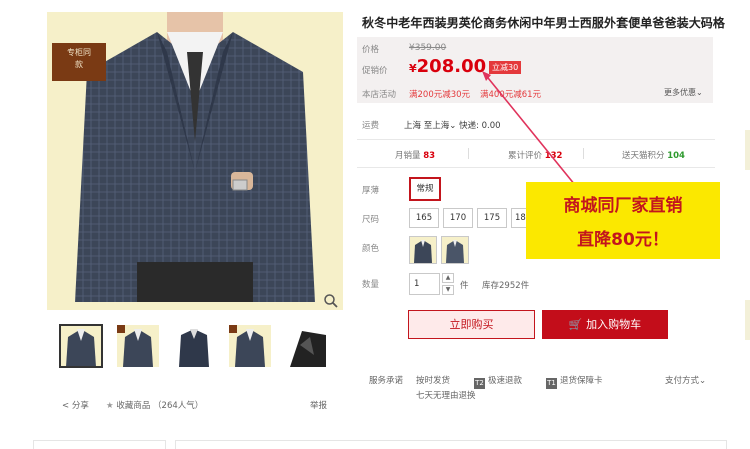 The width and height of the screenshot is (750, 449). I want to click on qty-input: 1, so click(424, 284).